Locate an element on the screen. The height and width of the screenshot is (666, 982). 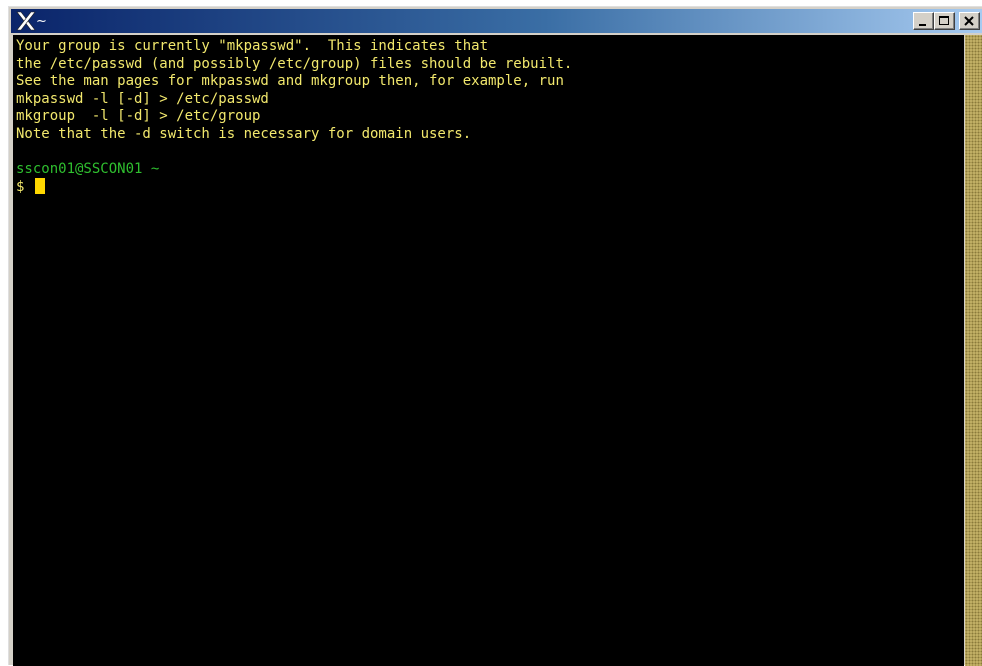
terminal-line: sscon01@SSCON01 ~ is located at coordinates (88, 168).